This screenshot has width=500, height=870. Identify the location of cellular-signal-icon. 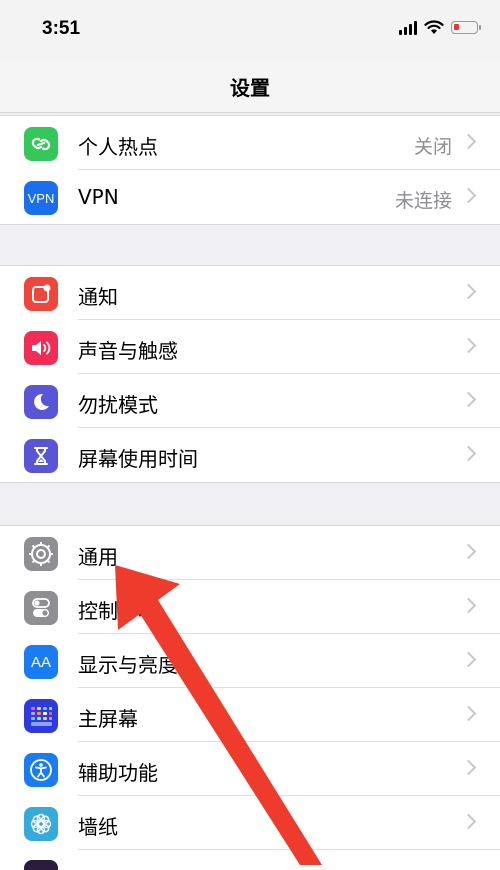
(408, 27).